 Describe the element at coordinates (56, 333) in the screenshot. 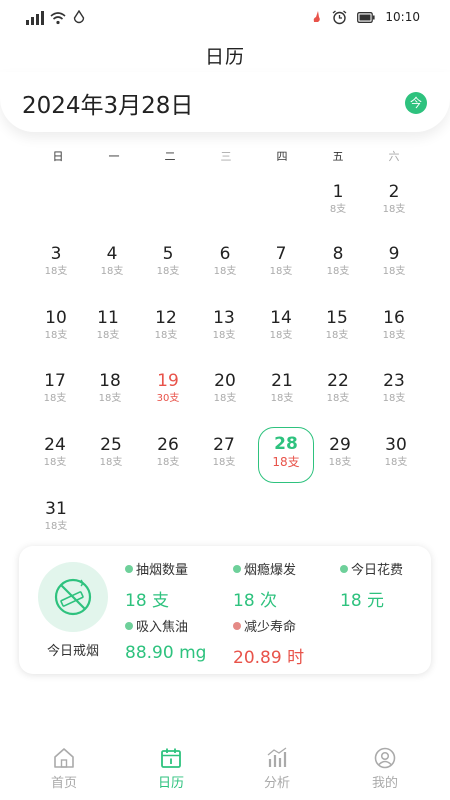

I see `calendar-day: 10 18支` at that location.